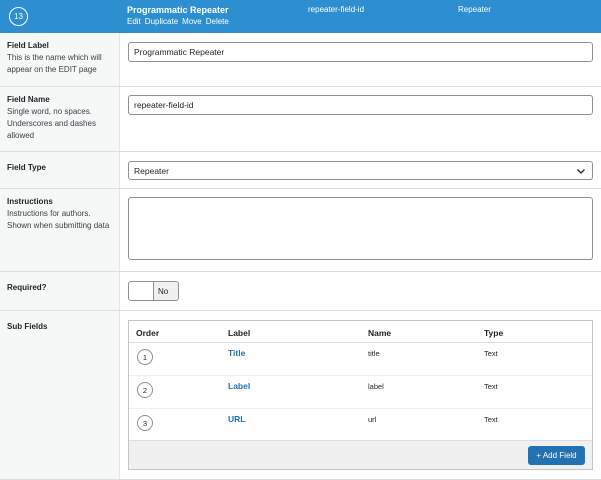 Image resolution: width=601 pixels, height=480 pixels. I want to click on toggle-knob, so click(141, 291).